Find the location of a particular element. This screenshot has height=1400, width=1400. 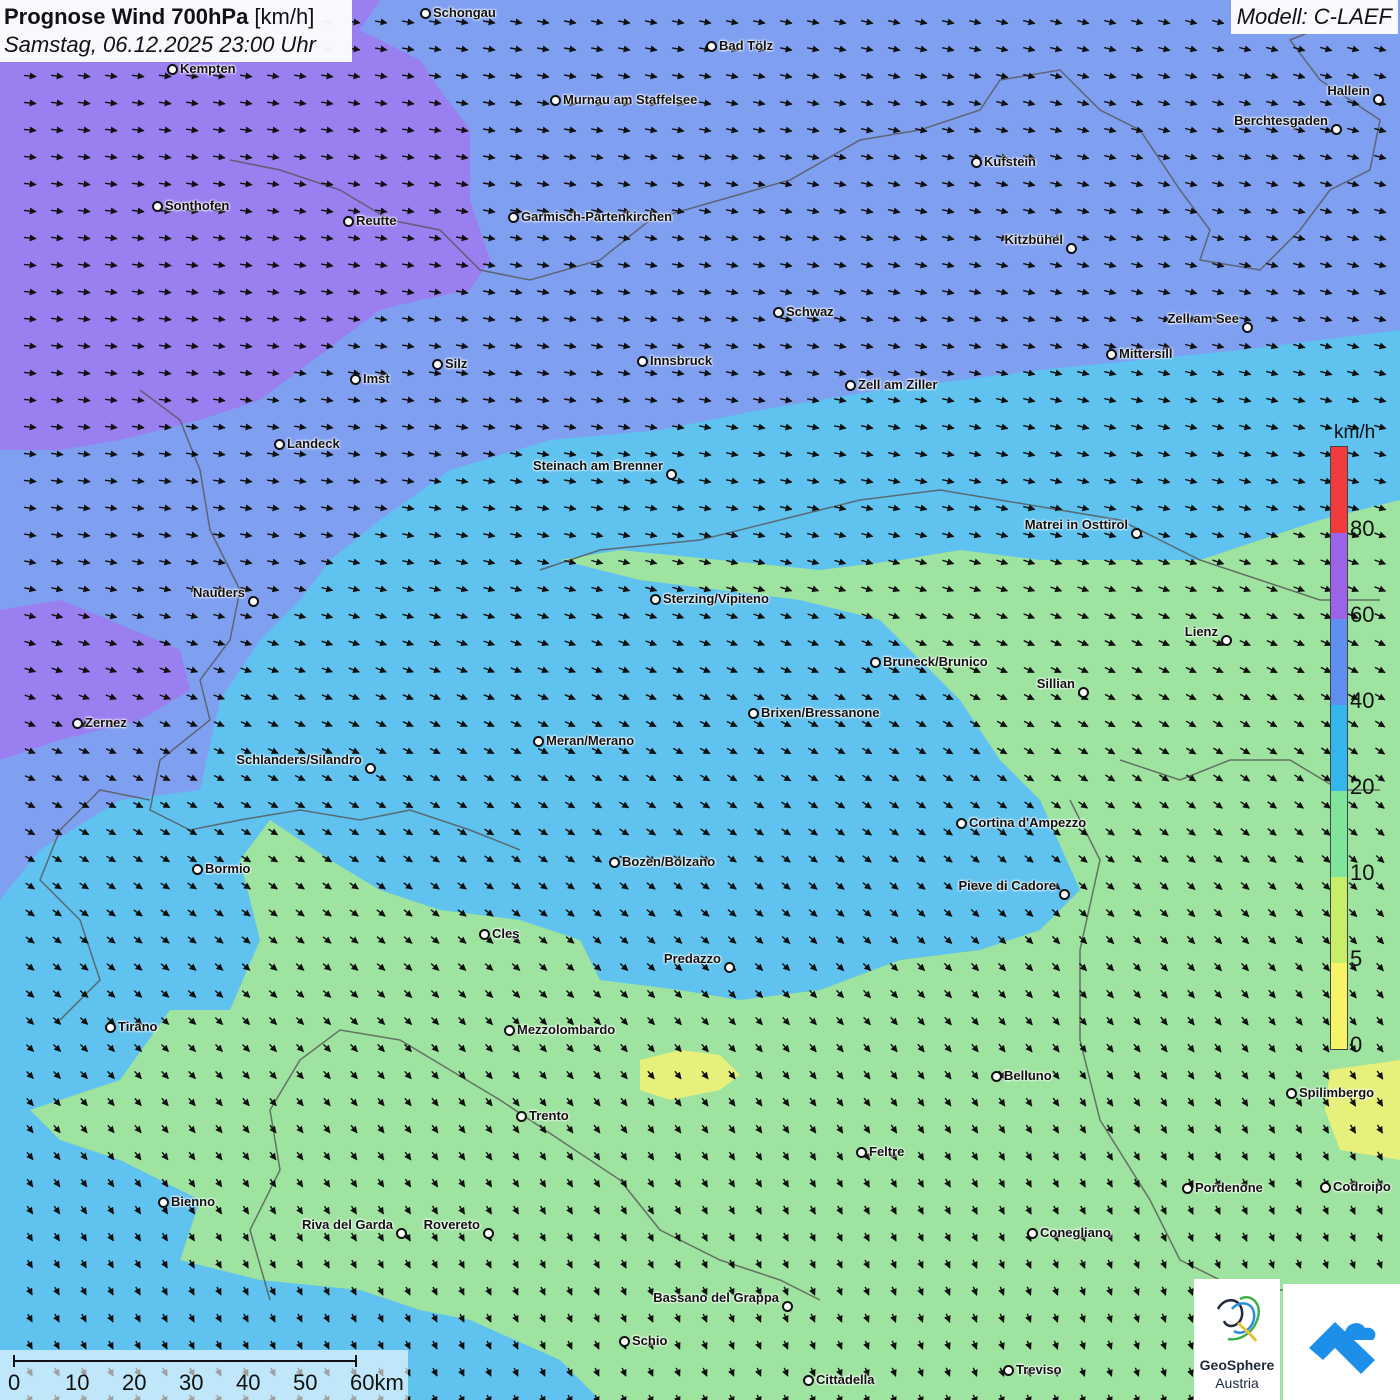

scale-tick-label: 0 is located at coordinates (14, 1382).